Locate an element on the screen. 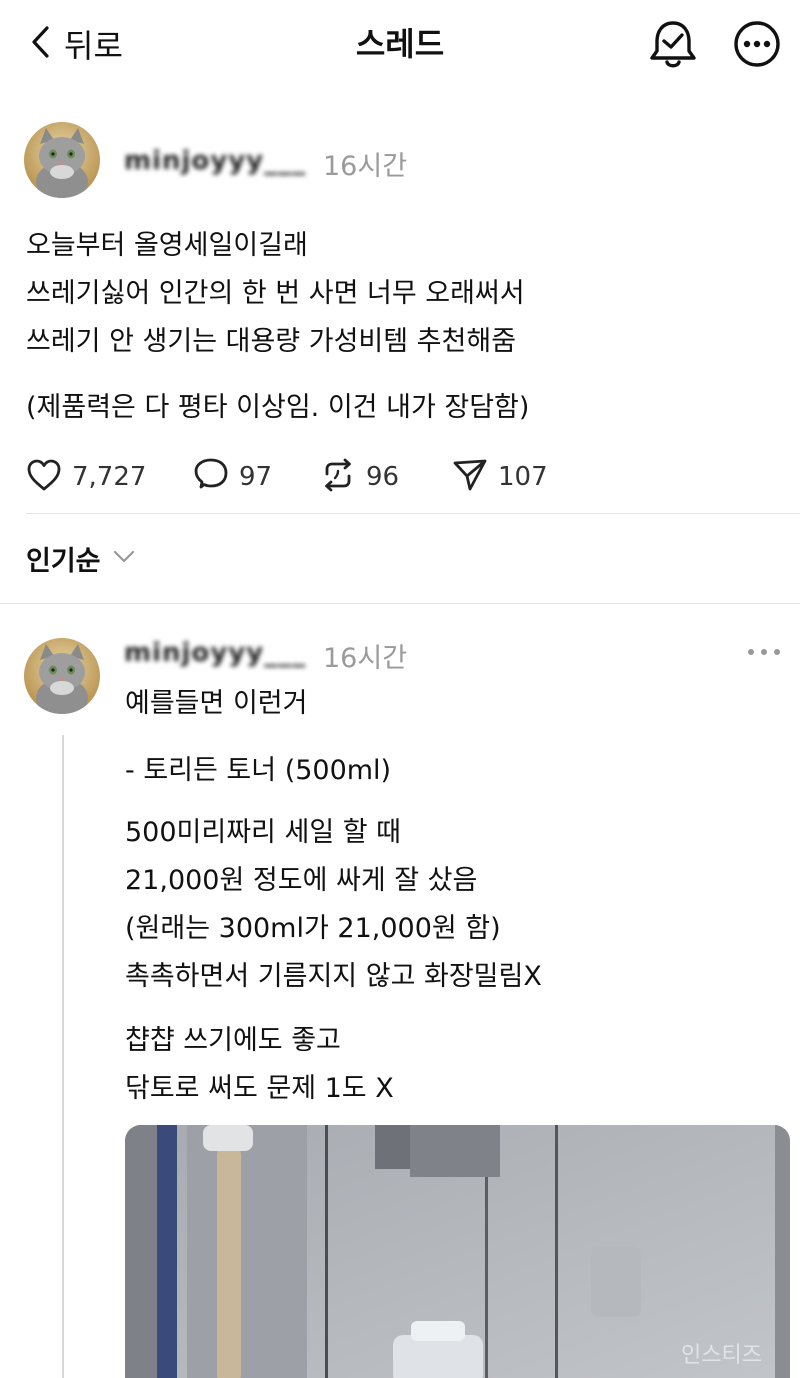 This screenshot has height=1378, width=800. heart-icon is located at coordinates (44, 477).